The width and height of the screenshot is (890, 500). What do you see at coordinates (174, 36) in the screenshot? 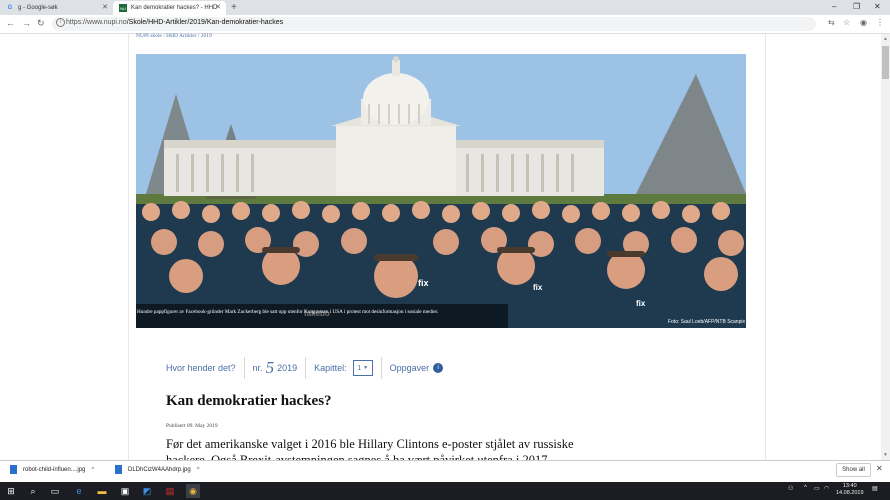
I see `breadcrumb: NUPI skole / HHD Artikler / 2019` at bounding box center [174, 36].